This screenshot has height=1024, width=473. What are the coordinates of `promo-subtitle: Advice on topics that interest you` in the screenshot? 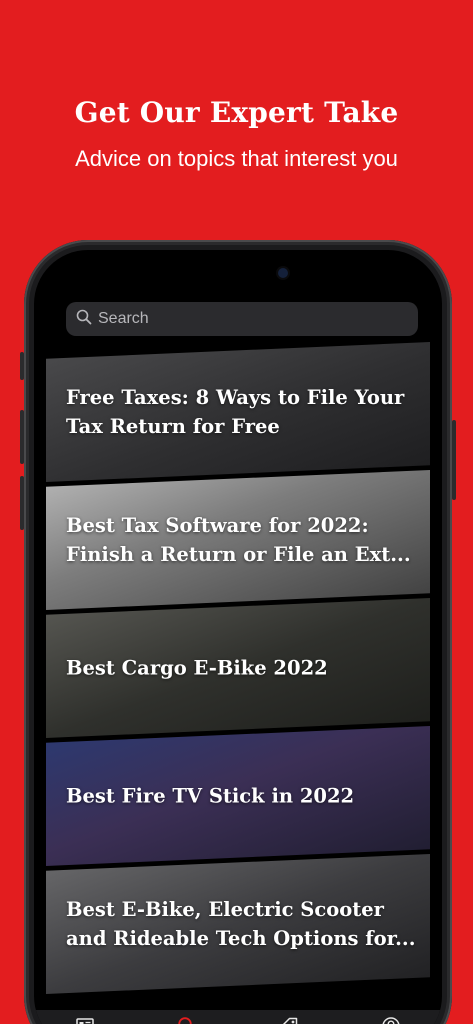 It's located at (236, 158).